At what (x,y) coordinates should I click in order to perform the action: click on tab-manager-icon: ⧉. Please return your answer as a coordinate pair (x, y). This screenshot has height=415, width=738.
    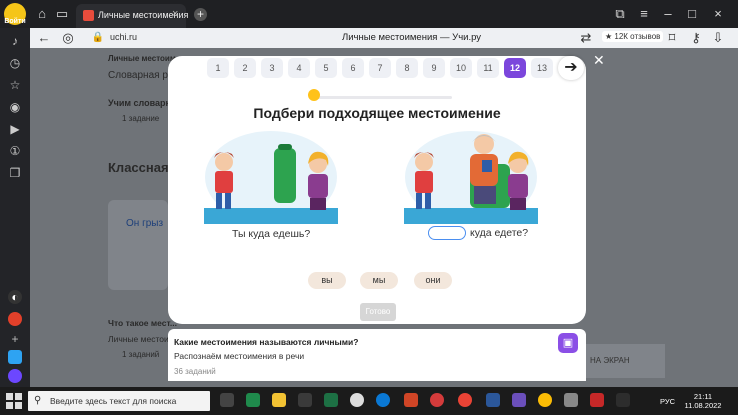
    Looking at the image, I should click on (620, 14).